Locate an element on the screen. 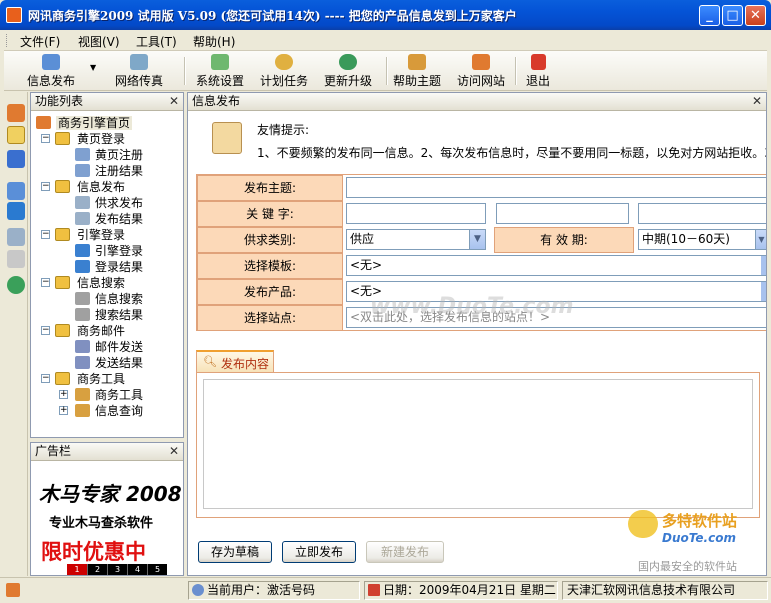 The image size is (771, 603). tree-item-label: 供求发布 is located at coordinates (119, 203).